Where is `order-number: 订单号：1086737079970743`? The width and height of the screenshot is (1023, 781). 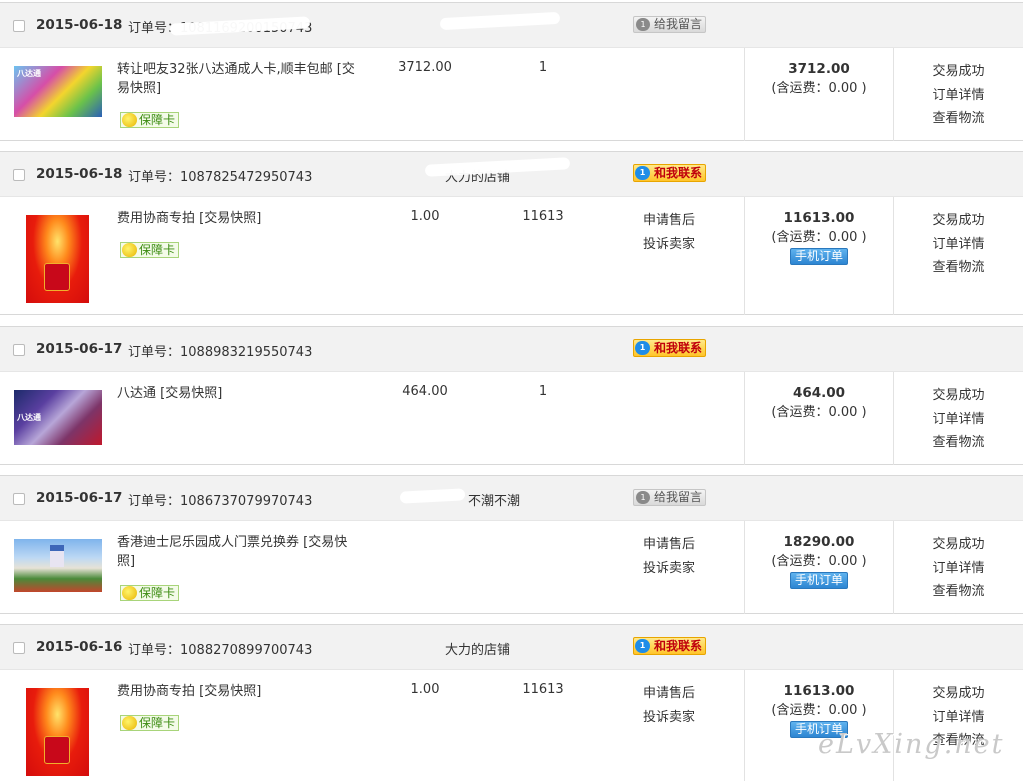
order-number: 订单号：1086737079970743 is located at coordinates (220, 499).